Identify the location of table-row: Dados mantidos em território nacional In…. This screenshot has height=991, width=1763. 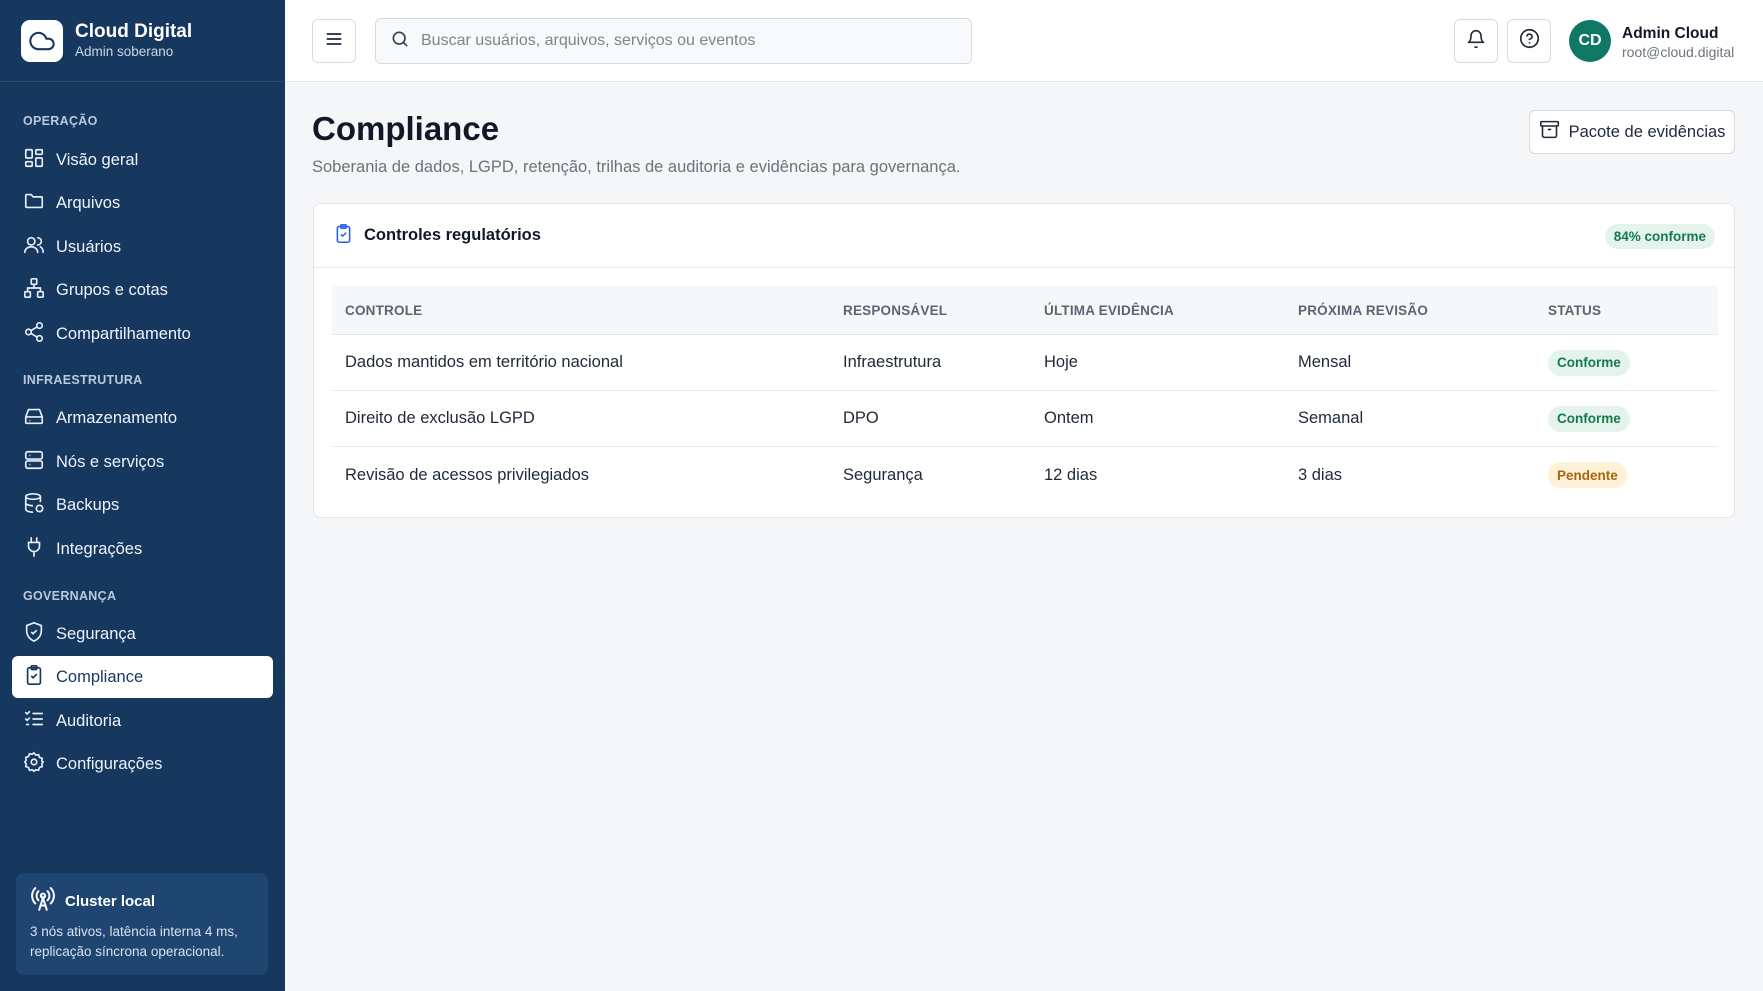
(1025, 363).